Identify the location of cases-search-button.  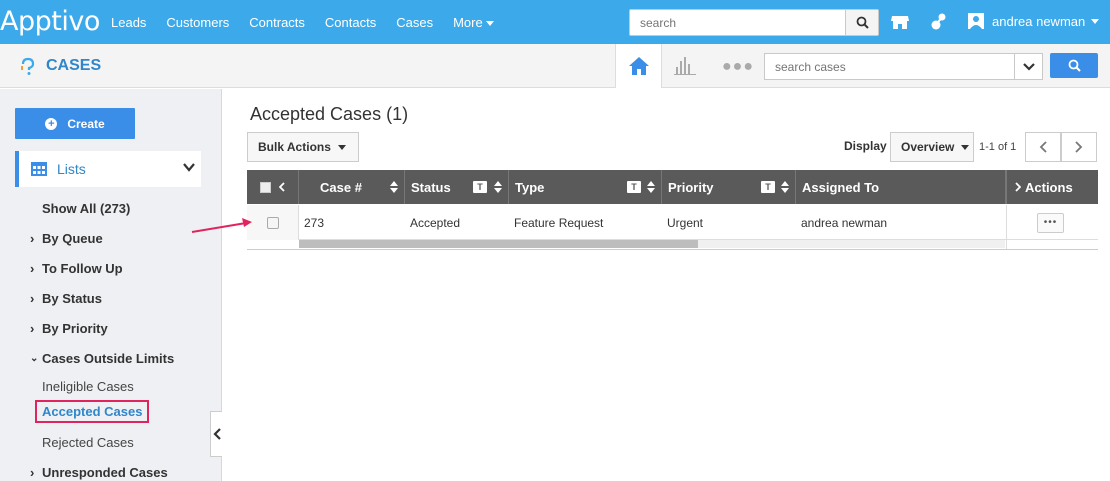
(1074, 65).